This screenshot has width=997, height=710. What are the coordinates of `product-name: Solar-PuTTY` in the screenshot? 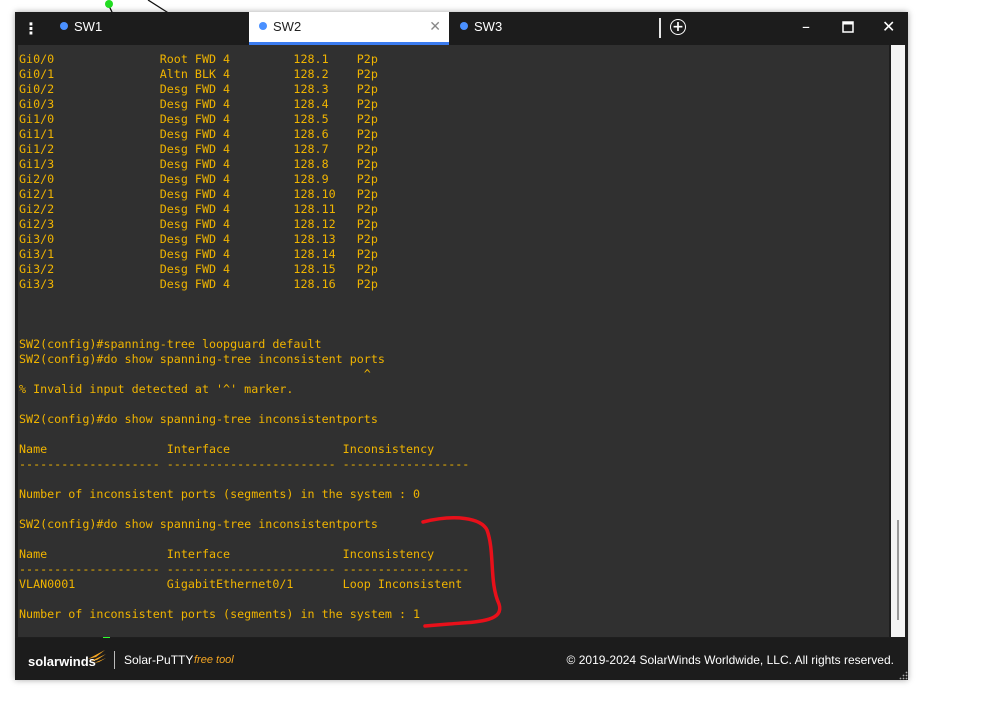 It's located at (159, 660).